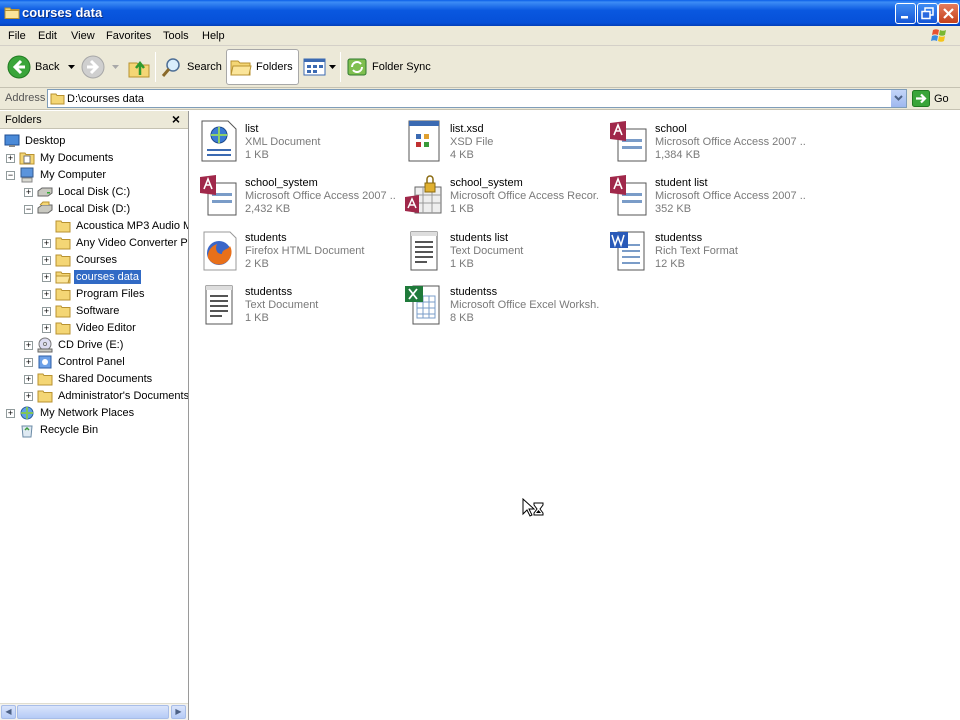 This screenshot has height=720, width=960. What do you see at coordinates (83, 36) in the screenshot?
I see `menu-view: View` at bounding box center [83, 36].